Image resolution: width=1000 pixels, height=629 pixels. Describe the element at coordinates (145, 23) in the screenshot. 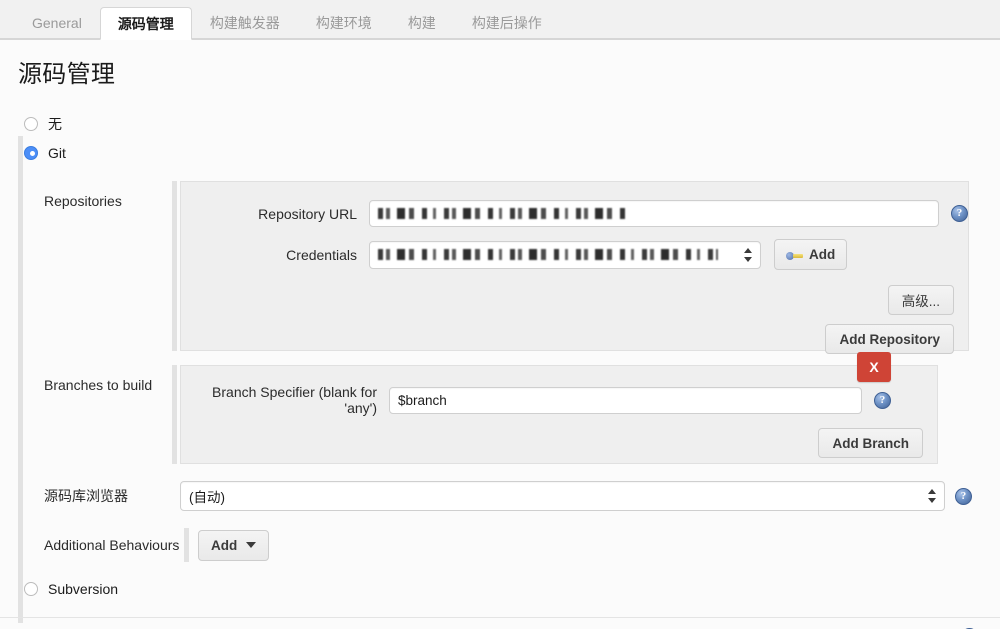

I see `tab-source-code-management: 源码管理` at that location.